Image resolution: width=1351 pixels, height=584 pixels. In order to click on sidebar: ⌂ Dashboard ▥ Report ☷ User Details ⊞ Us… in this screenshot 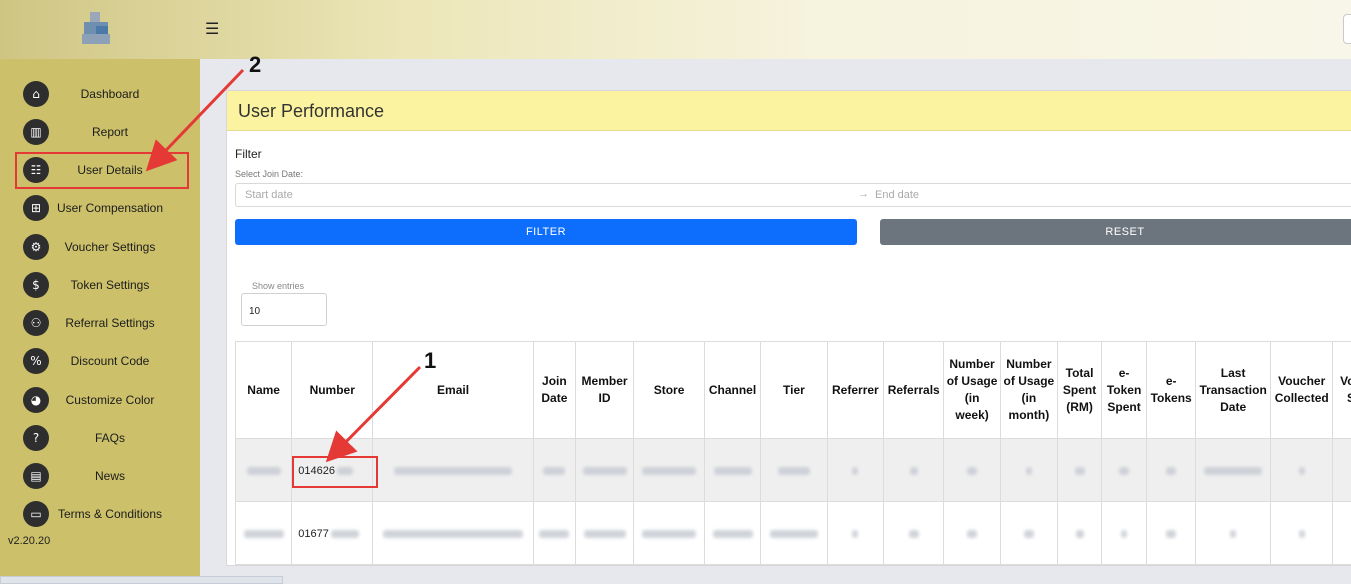, I will do `click(100, 318)`.